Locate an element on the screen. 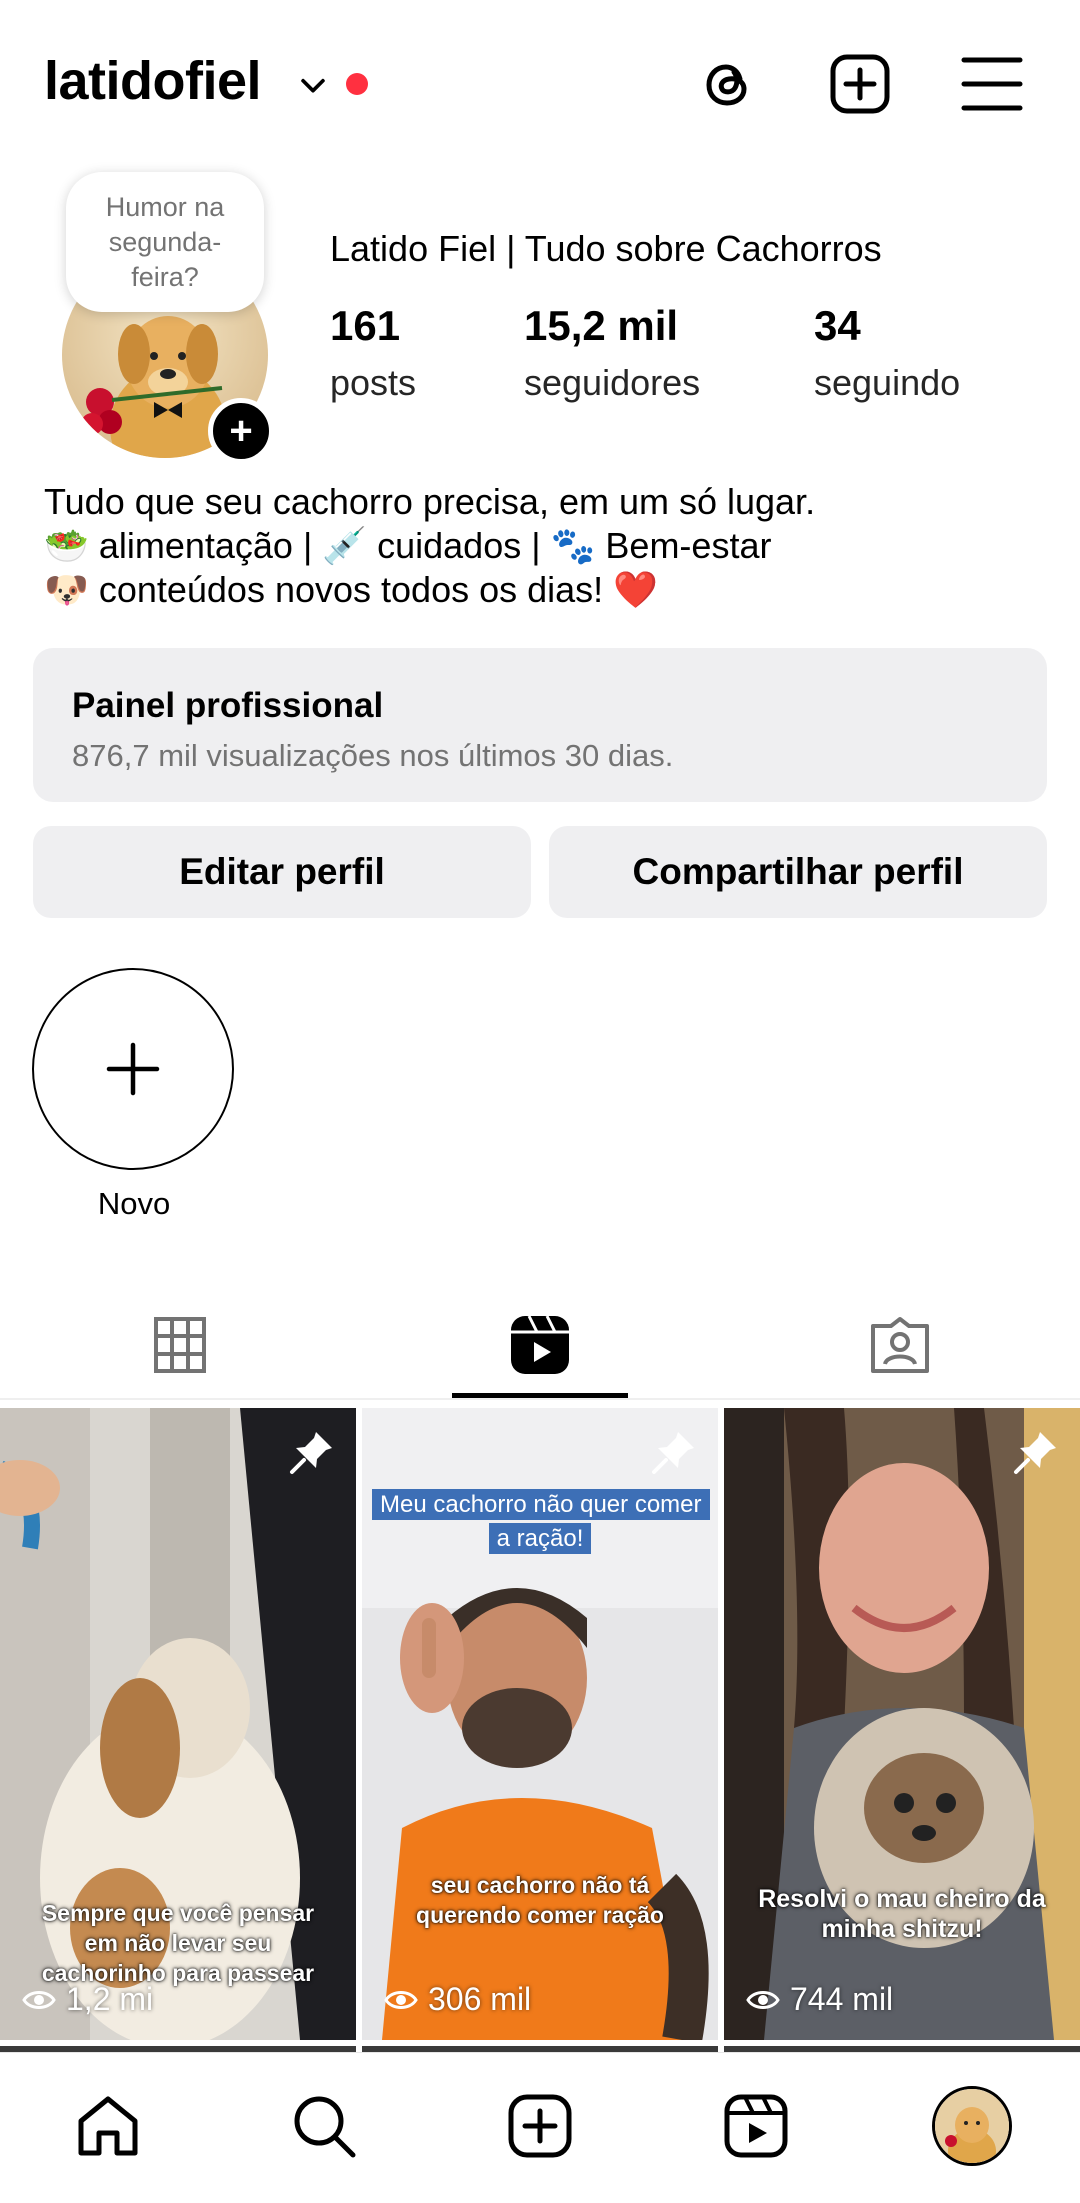  reel-views: 744 mil is located at coordinates (819, 1999).